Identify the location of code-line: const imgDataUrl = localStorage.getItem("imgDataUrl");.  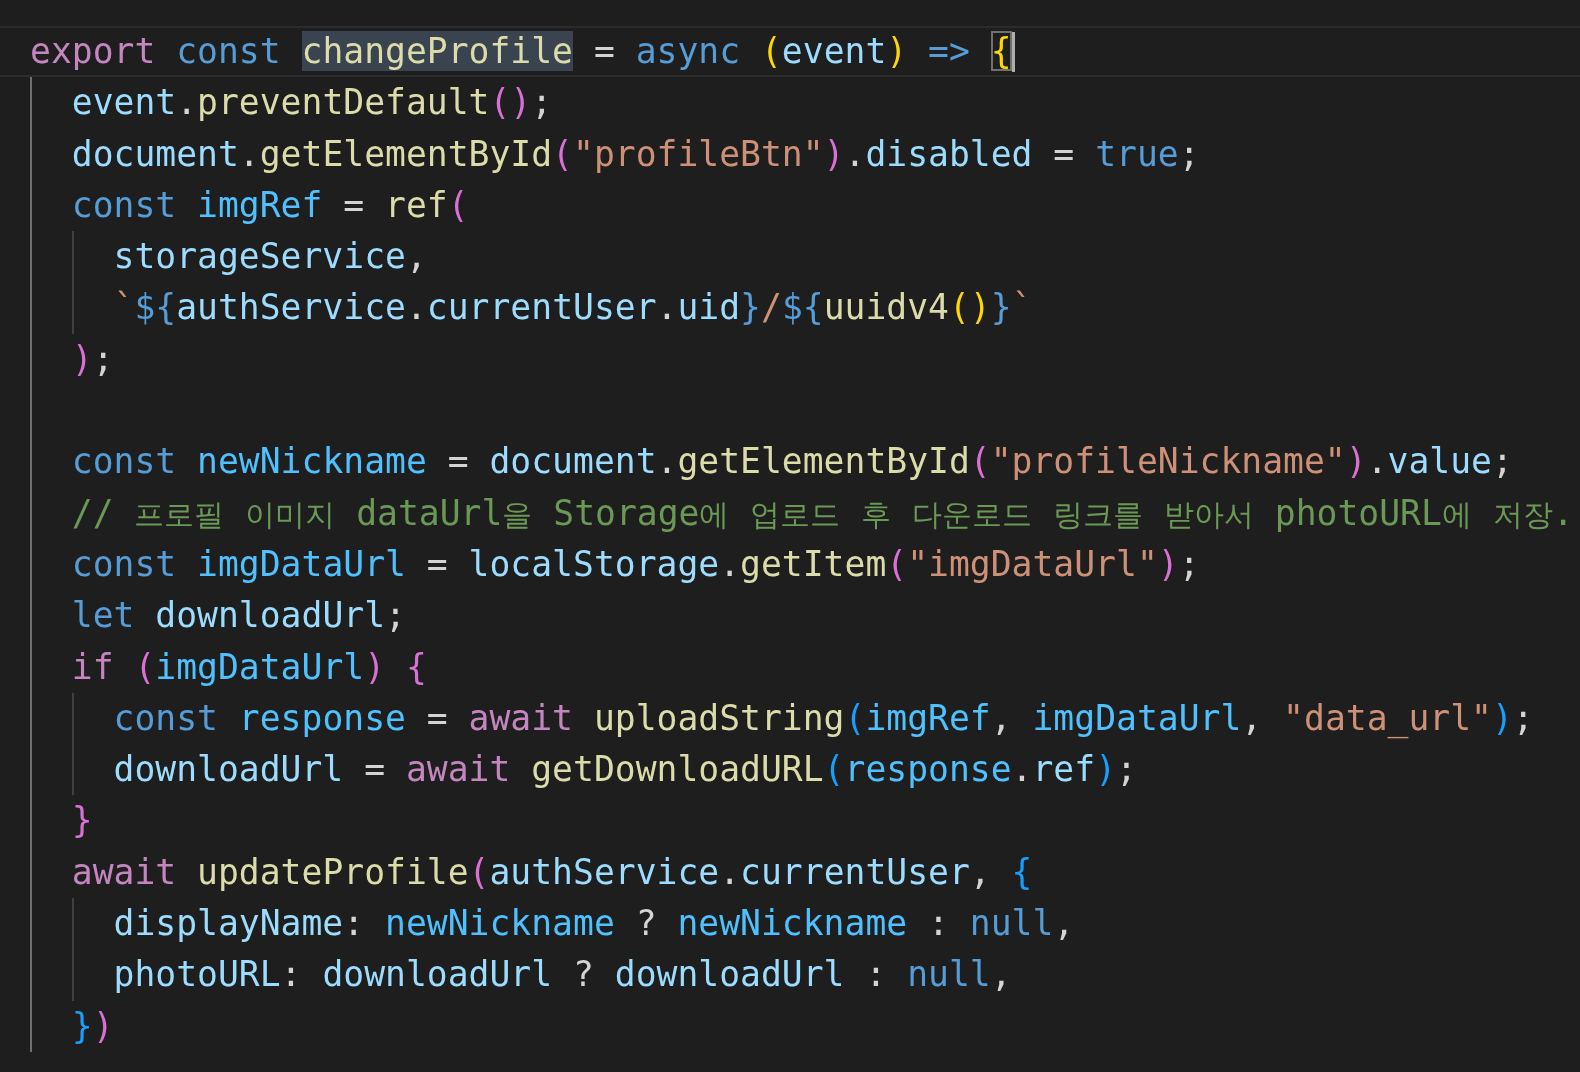
(790, 564).